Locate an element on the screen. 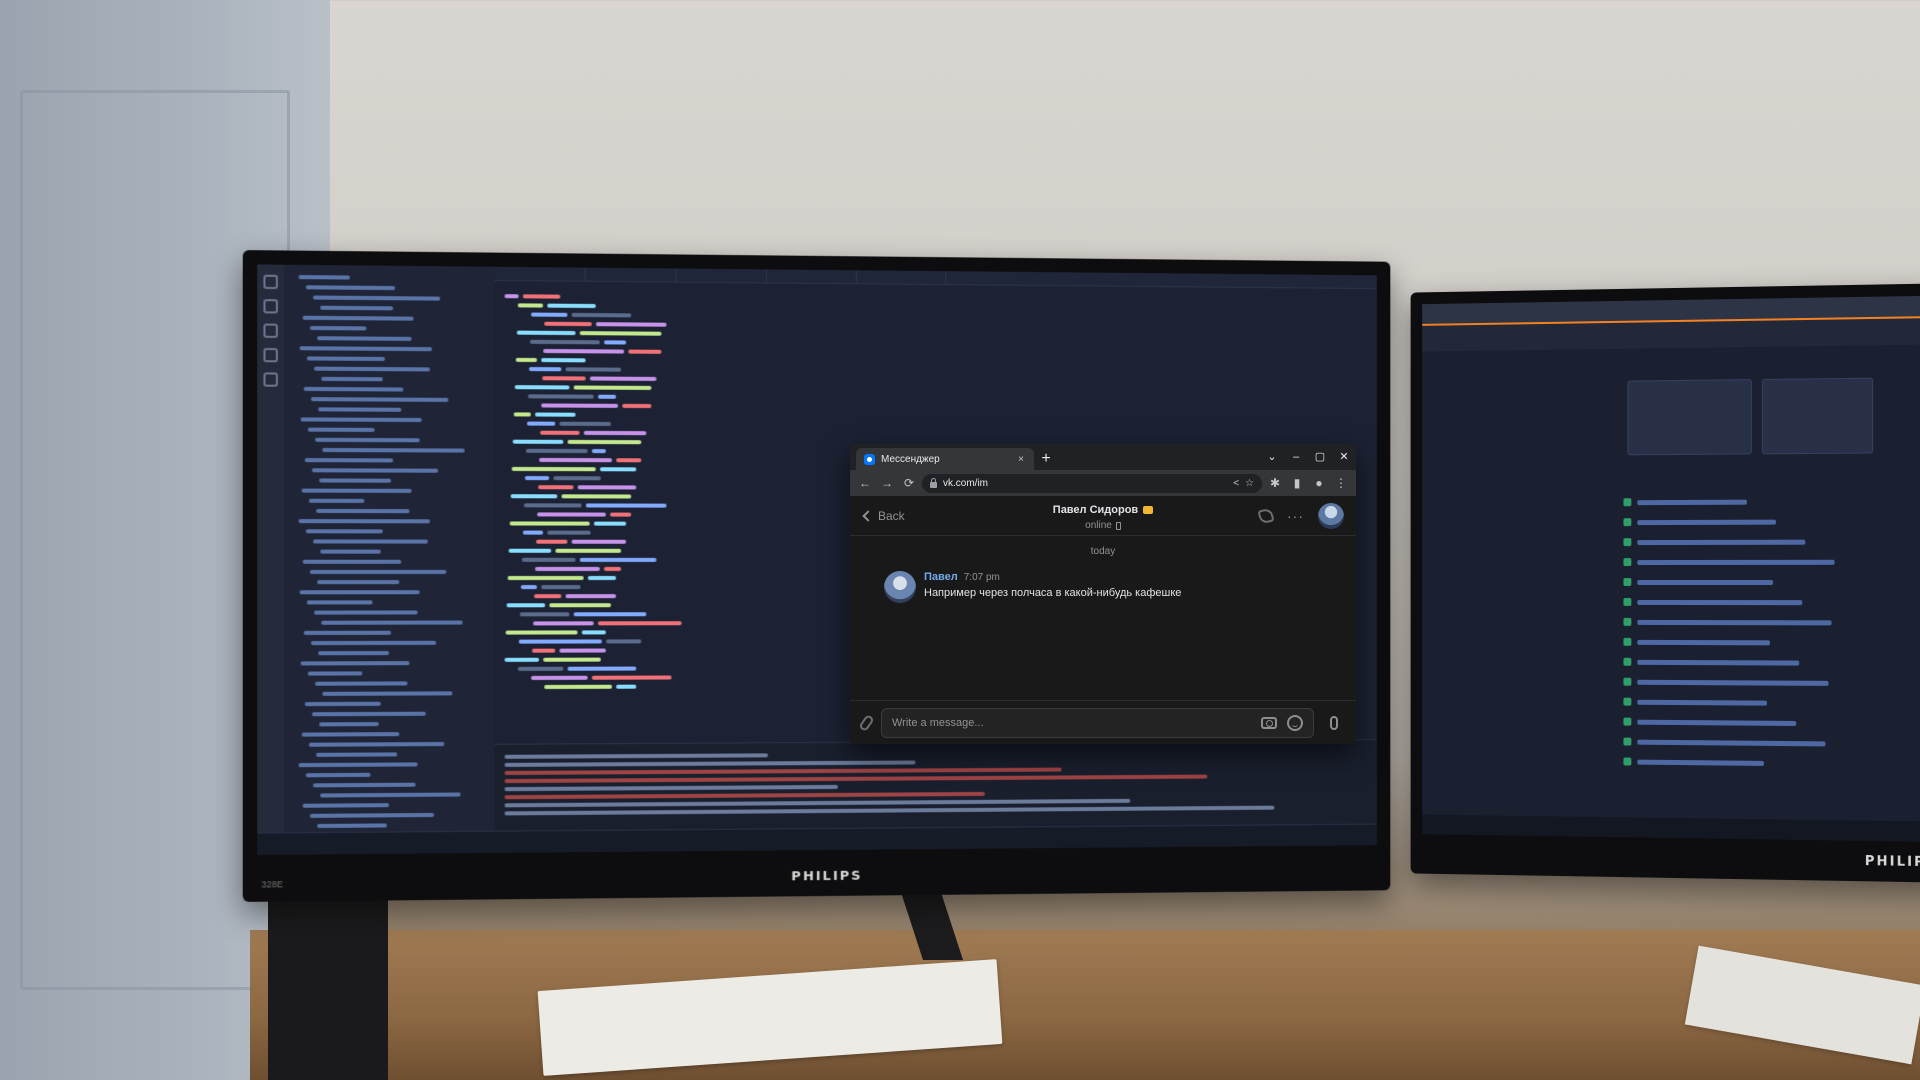  files-icon is located at coordinates (270, 282).